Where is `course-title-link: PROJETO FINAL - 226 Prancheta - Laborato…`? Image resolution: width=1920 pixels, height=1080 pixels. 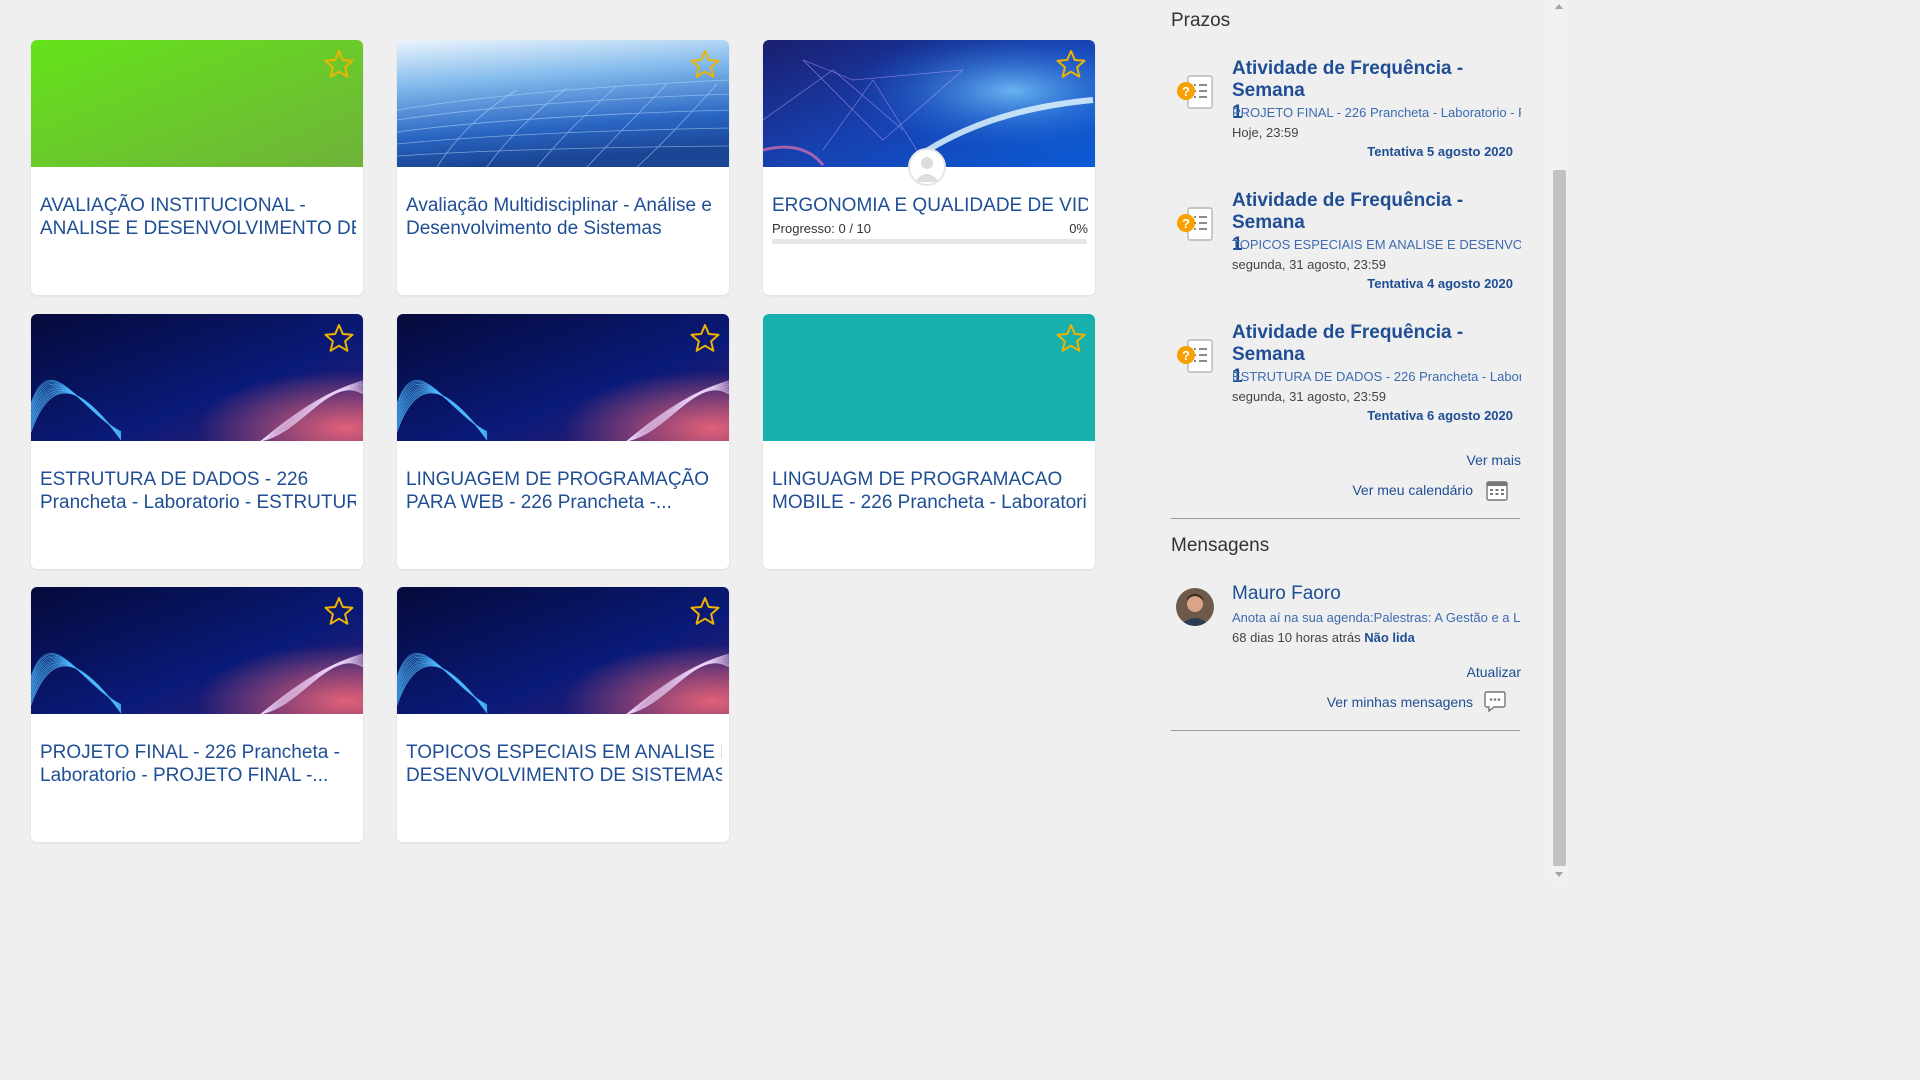 course-title-link: PROJETO FINAL - 226 Prancheta - Laborato… is located at coordinates (198, 764).